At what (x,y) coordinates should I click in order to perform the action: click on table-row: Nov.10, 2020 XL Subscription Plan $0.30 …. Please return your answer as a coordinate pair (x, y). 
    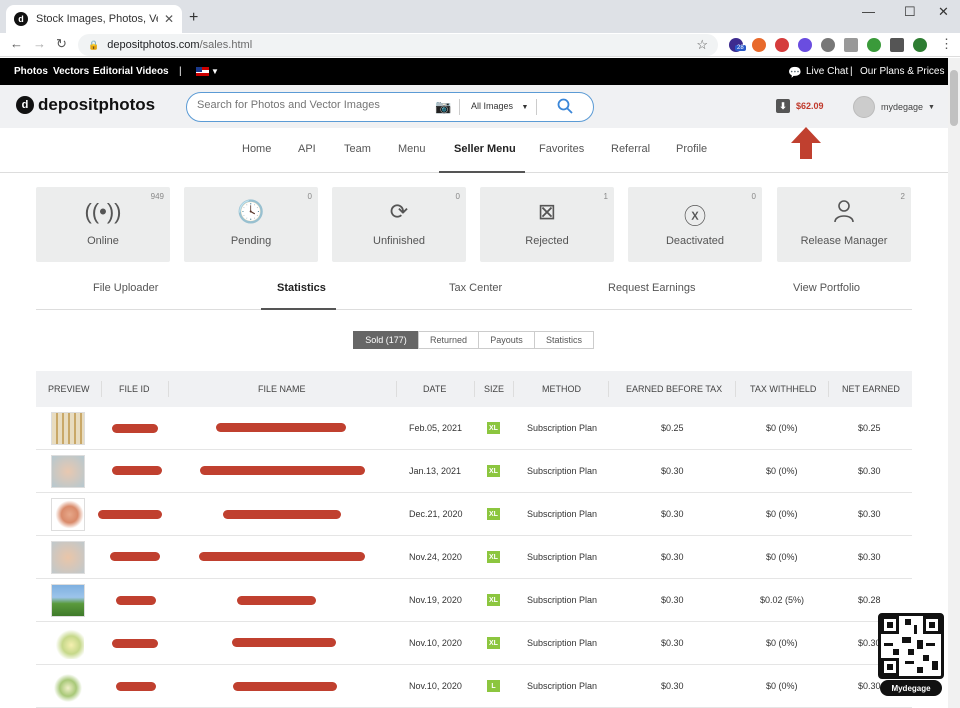
    Looking at the image, I should click on (474, 643).